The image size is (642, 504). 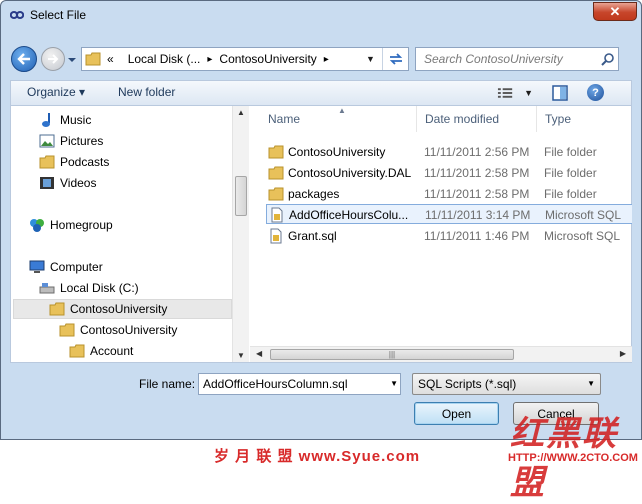 I want to click on nav-item-local-disk: Local Disk (C:), so click(x=89, y=288).